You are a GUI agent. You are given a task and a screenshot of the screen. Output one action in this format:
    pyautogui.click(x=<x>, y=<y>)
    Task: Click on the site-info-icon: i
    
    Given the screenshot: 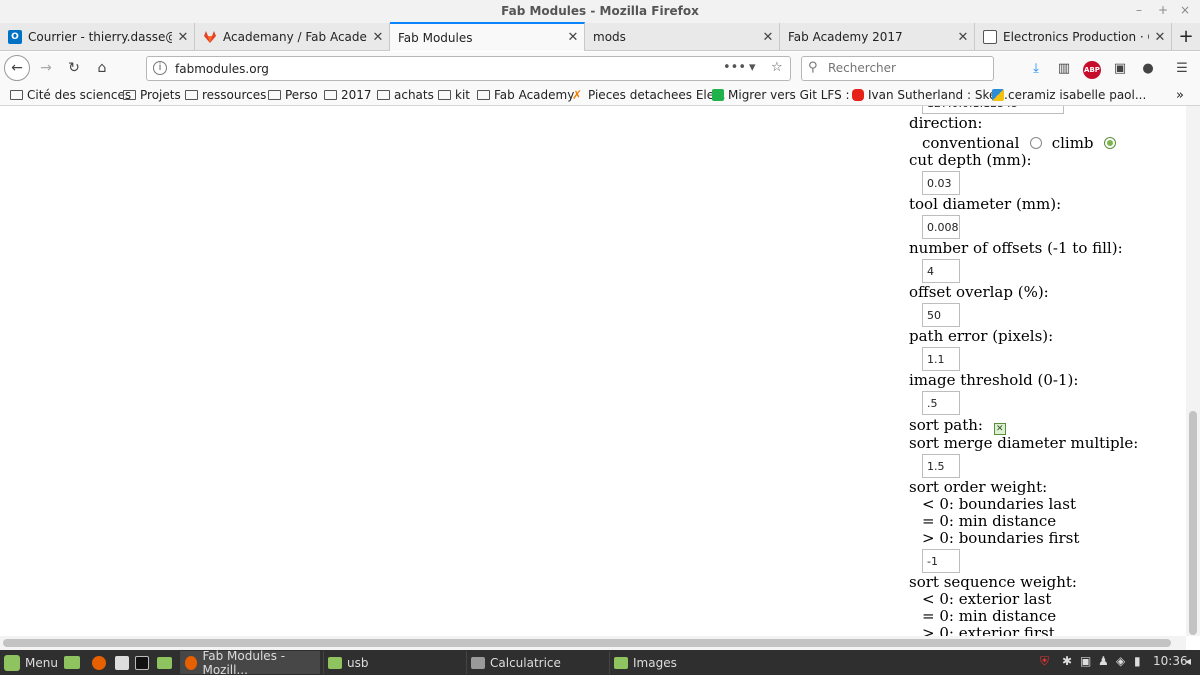 What is the action you would take?
    pyautogui.click(x=160, y=68)
    